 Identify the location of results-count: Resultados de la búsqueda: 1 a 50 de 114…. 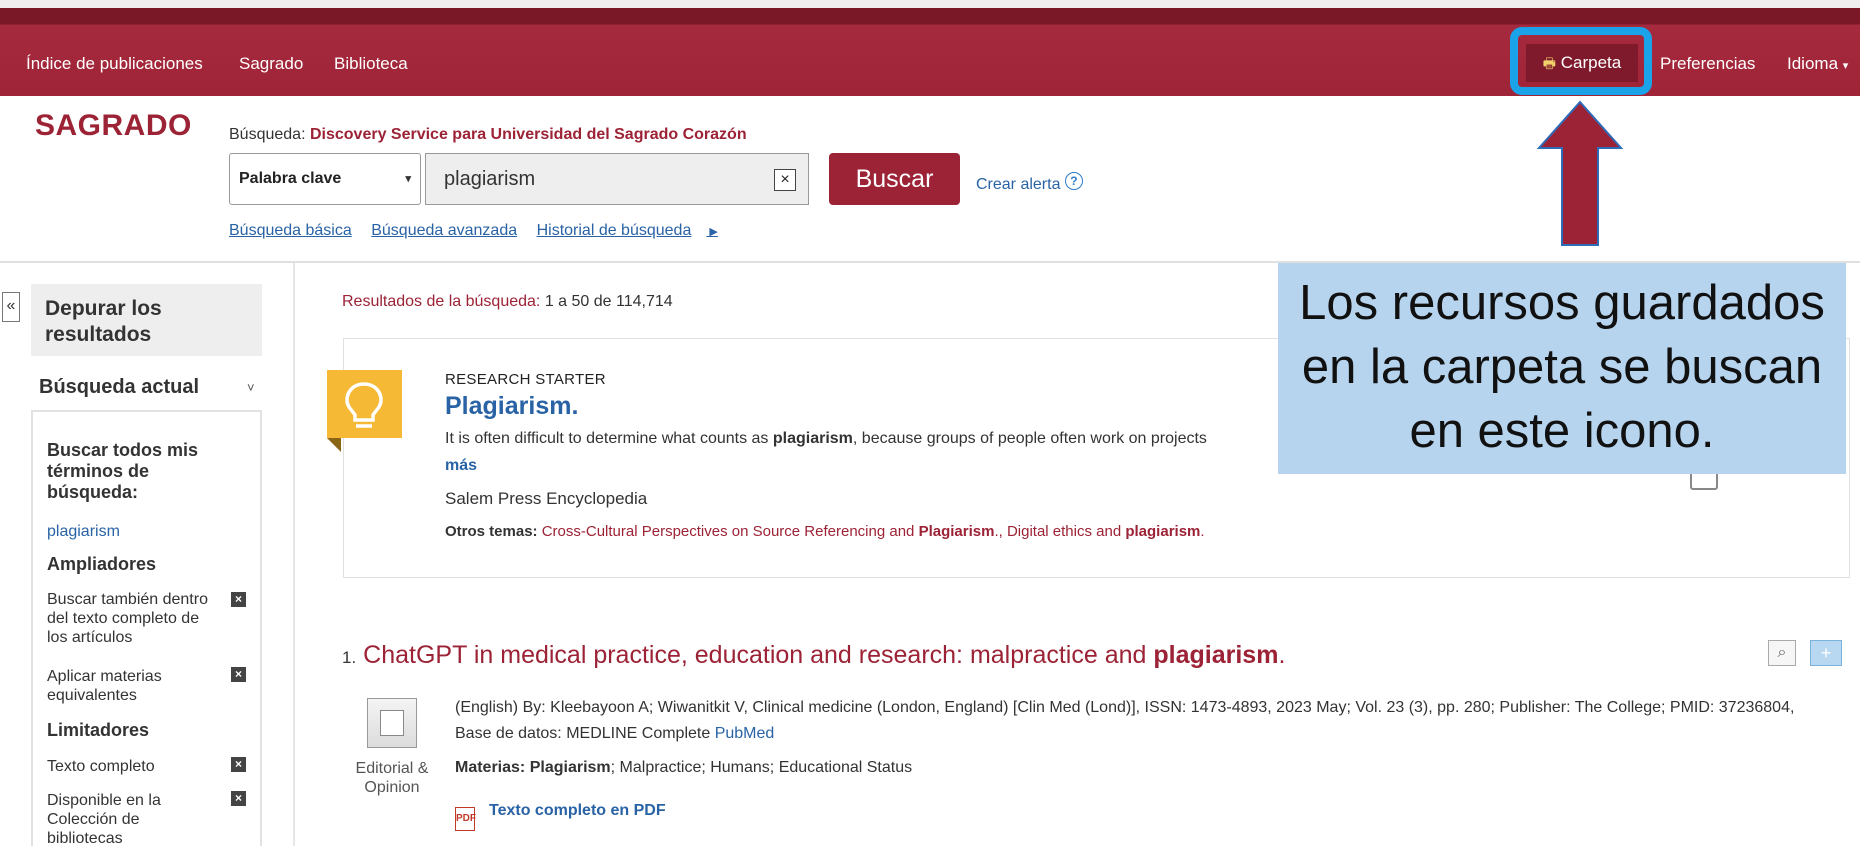
(507, 301).